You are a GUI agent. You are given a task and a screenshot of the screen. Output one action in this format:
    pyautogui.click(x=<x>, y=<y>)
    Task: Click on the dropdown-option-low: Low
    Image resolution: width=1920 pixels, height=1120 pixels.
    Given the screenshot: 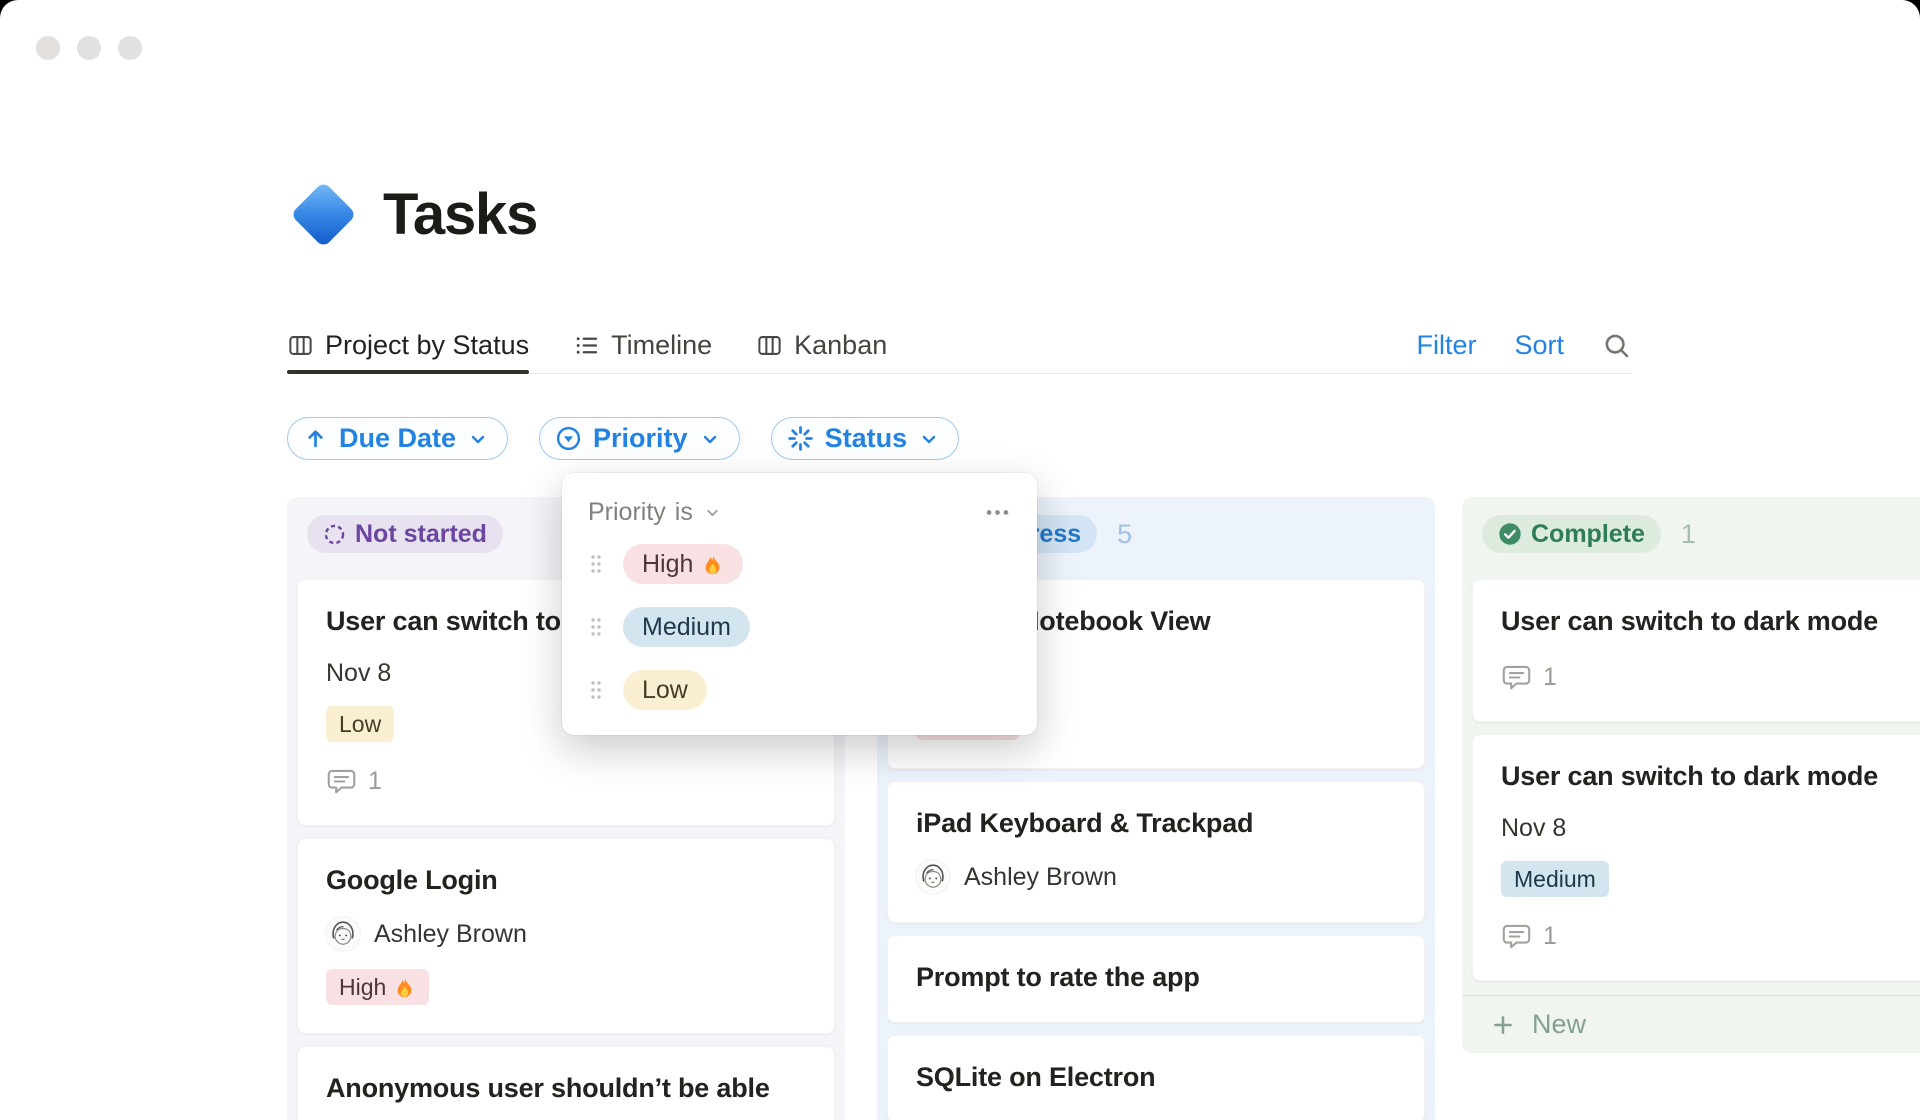 What is the action you would take?
    pyautogui.click(x=799, y=690)
    